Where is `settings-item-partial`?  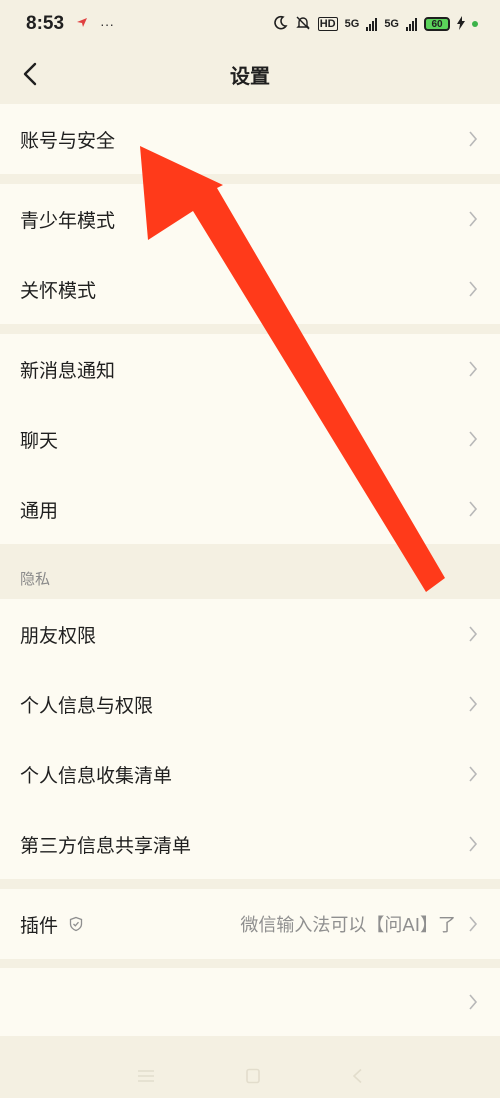 settings-item-partial is located at coordinates (250, 1002).